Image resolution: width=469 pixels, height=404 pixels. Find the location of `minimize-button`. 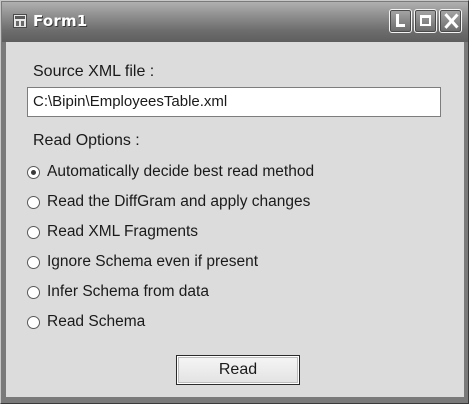

minimize-button is located at coordinates (400, 21).